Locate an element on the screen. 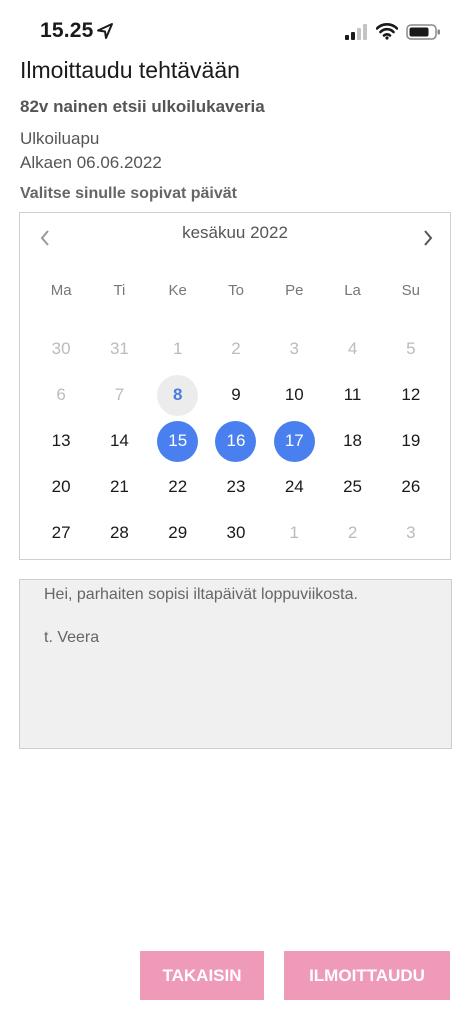 This screenshot has height=1024, width=472. wifi-icon is located at coordinates (387, 31).